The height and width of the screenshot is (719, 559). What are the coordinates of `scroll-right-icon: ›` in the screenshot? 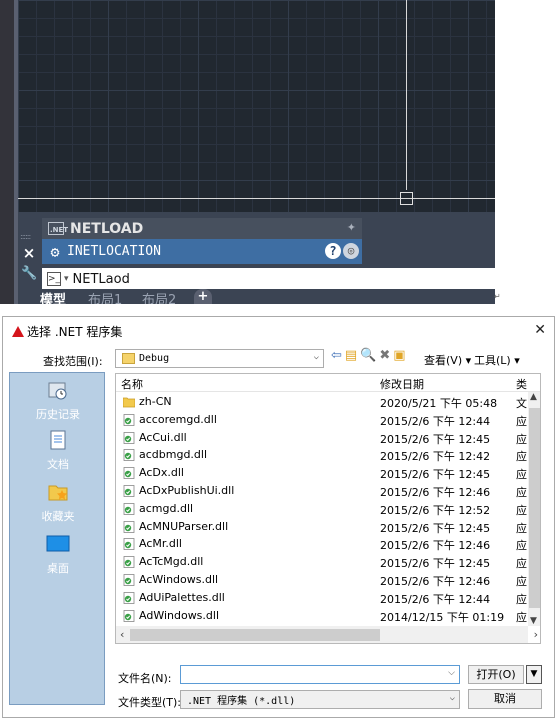 It's located at (536, 634).